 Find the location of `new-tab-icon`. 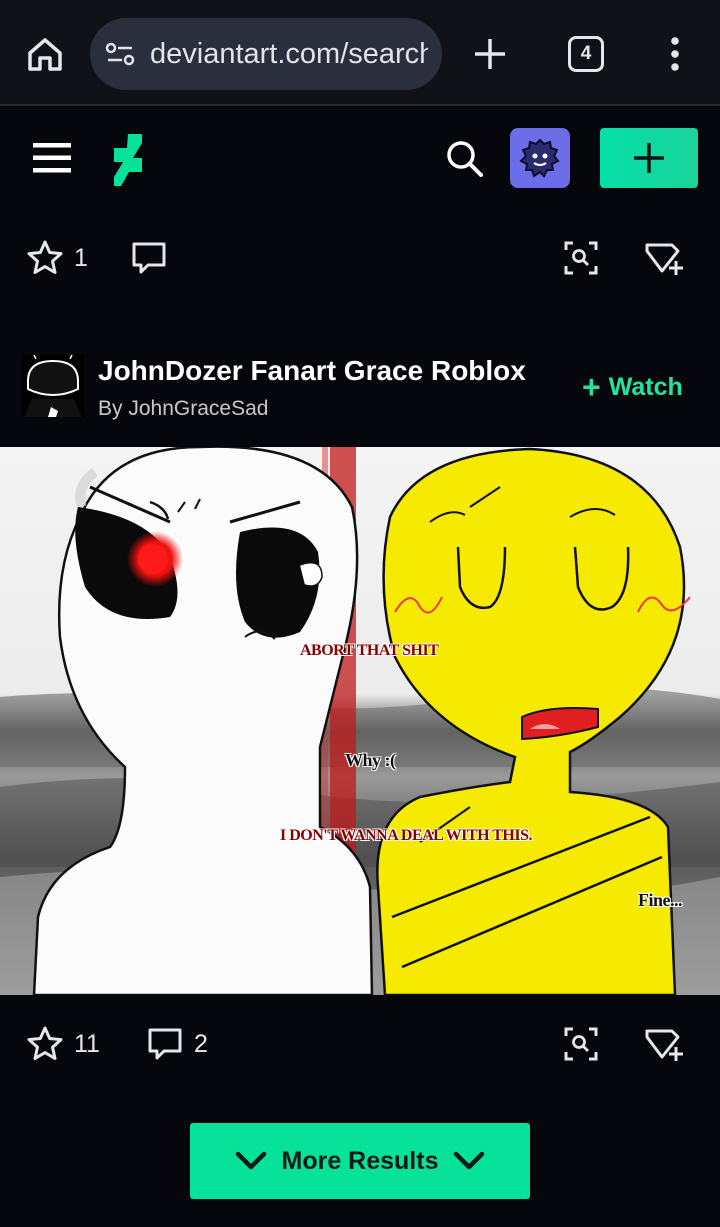

new-tab-icon is located at coordinates (490, 54).